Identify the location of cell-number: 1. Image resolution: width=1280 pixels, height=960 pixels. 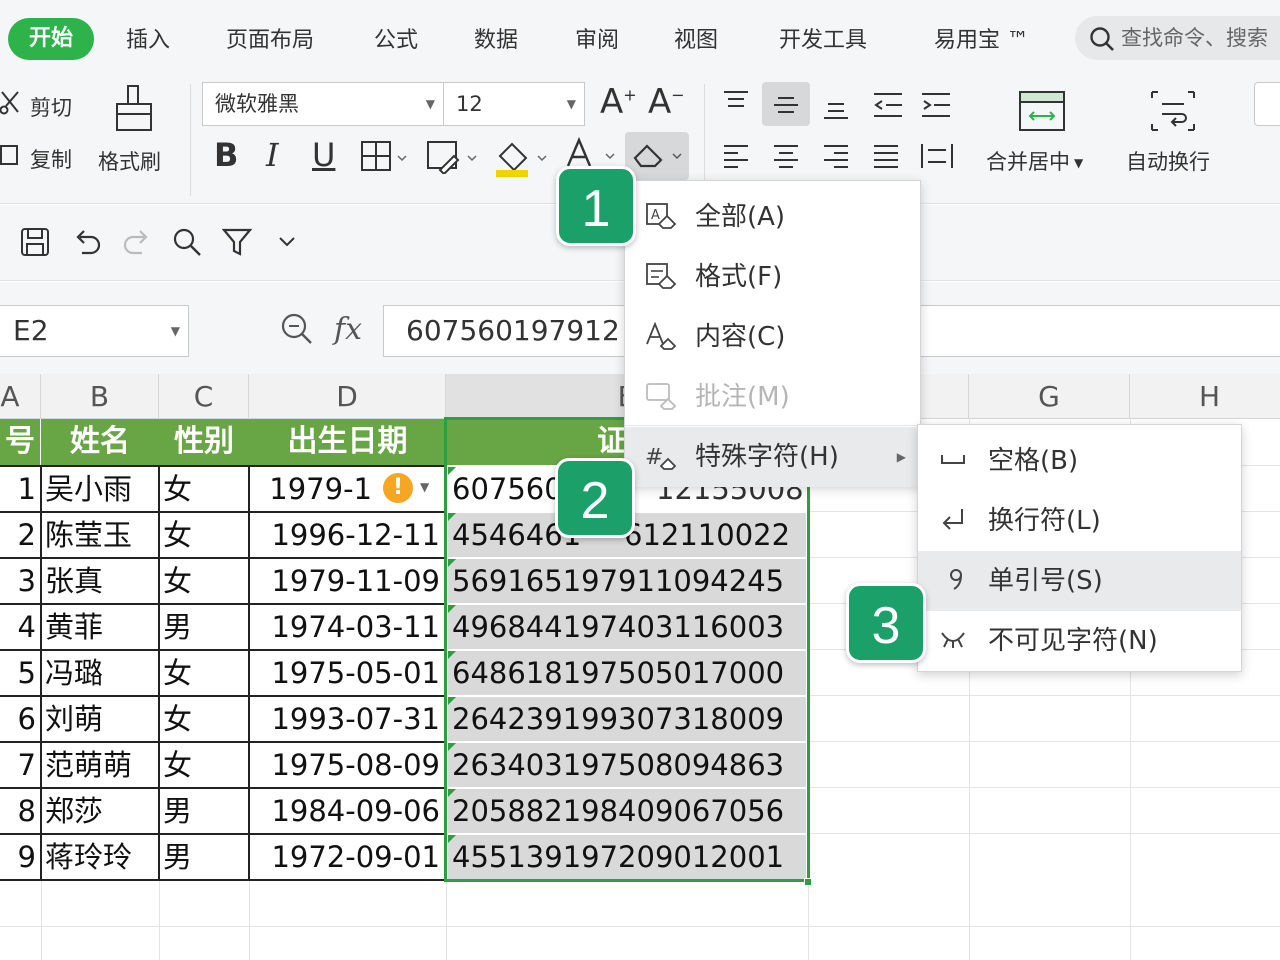
(20, 489).